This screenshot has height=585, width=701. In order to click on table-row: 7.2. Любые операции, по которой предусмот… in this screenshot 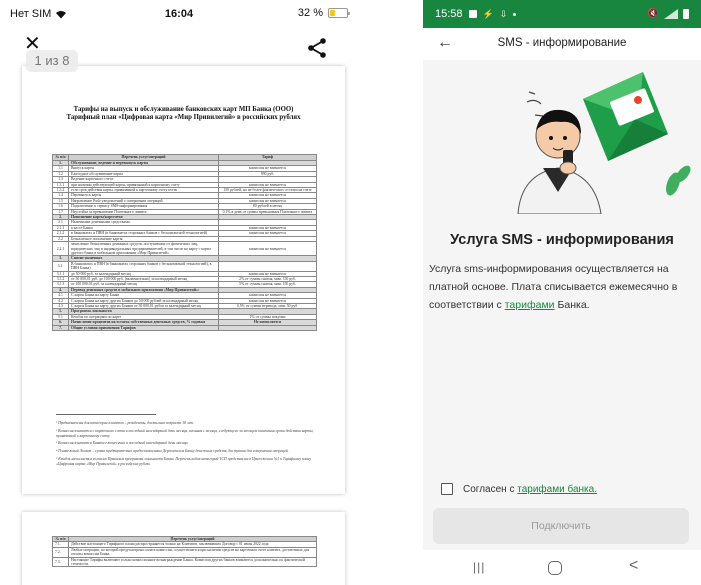, I will do `click(184, 552)`.